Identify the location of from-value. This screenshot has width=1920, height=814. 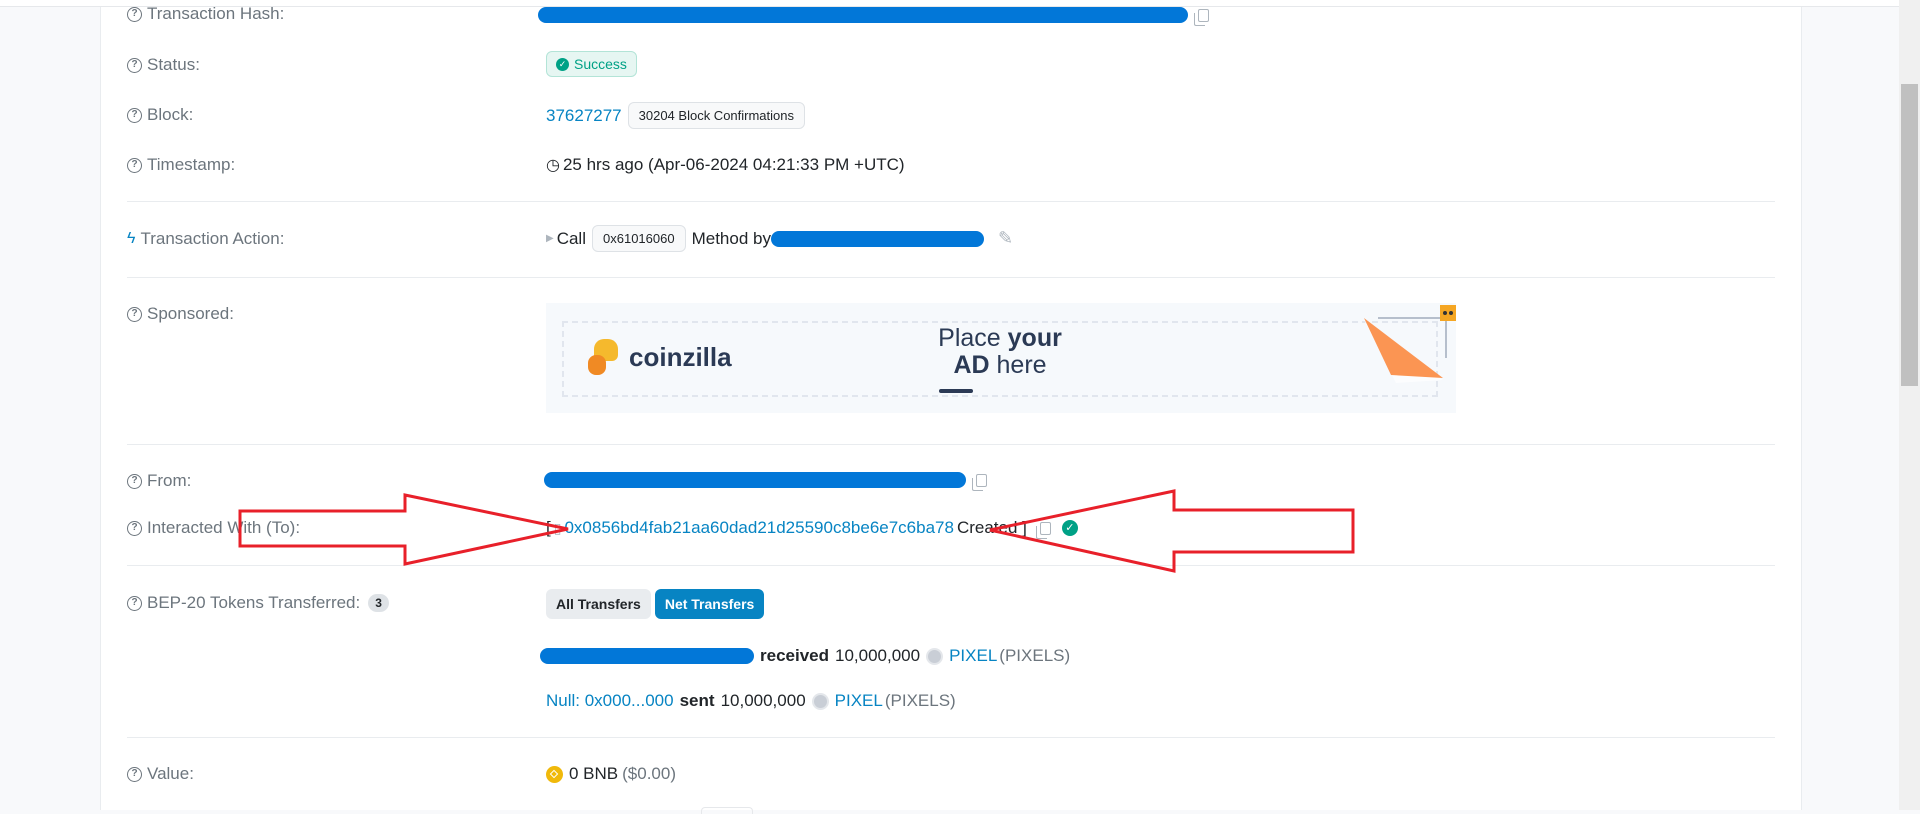
(765, 481).